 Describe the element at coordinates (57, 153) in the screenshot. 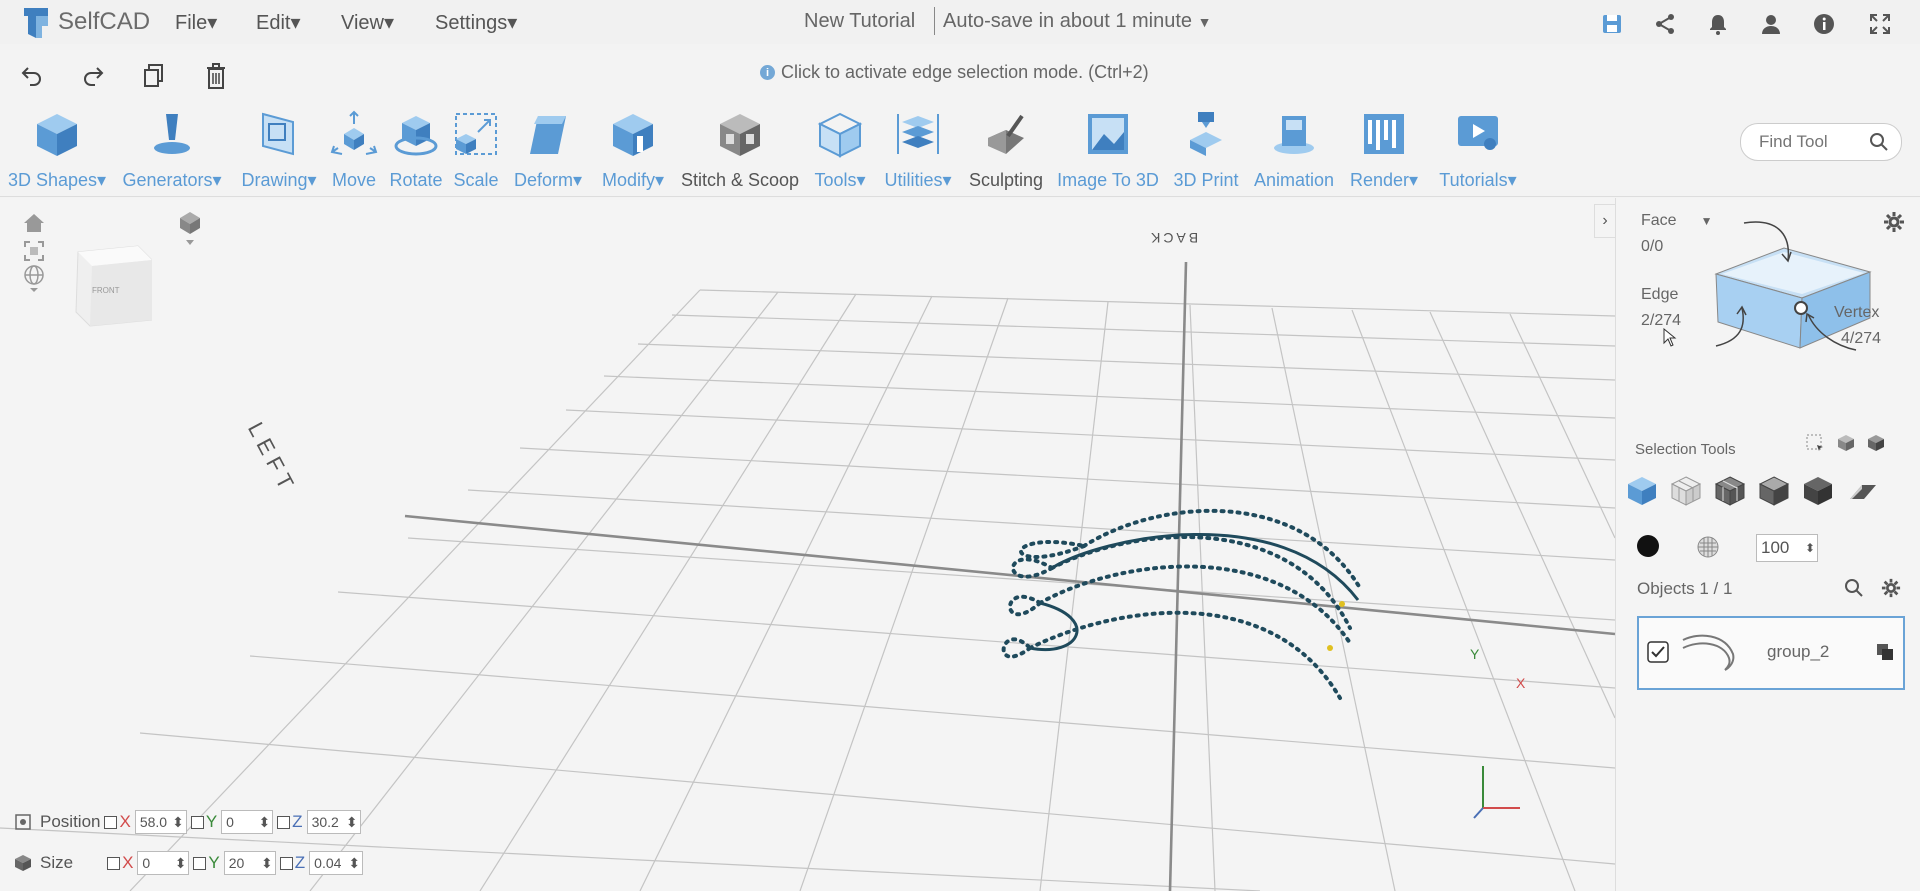

I see `tool-3d-shapes: 3D Shapes▾` at that location.